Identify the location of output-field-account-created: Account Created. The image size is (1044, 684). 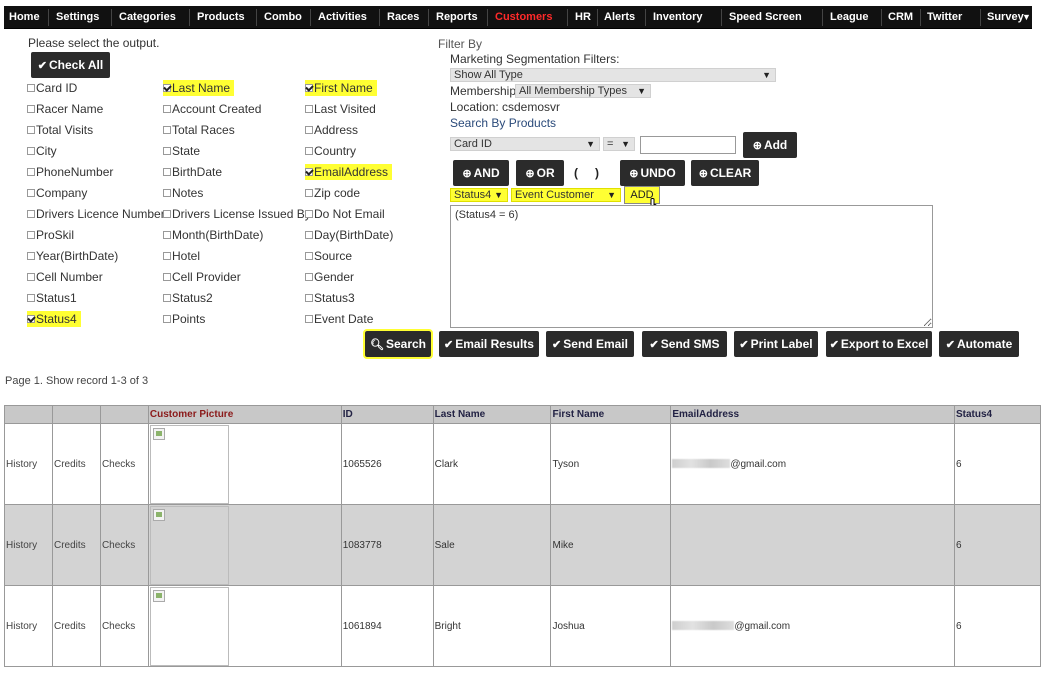
(212, 109).